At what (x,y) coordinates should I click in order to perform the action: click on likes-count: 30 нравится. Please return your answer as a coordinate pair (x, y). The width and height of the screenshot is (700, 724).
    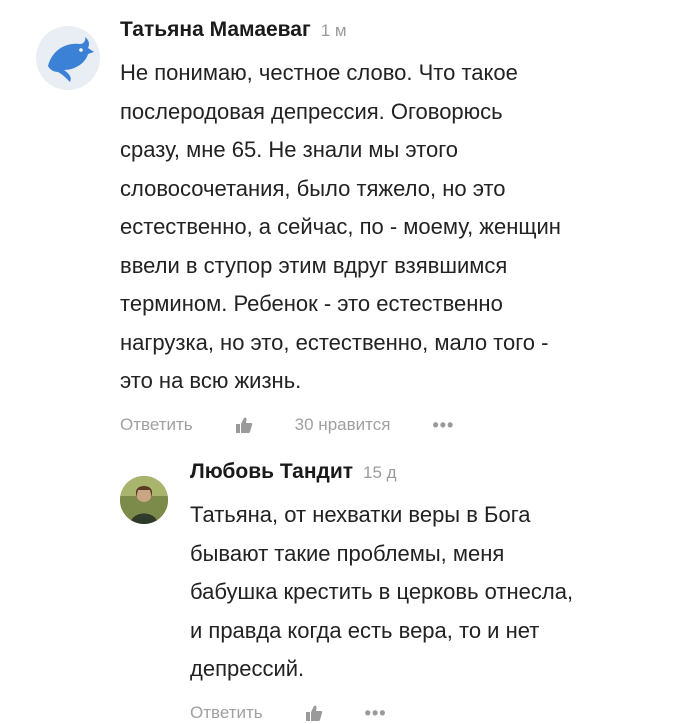
    Looking at the image, I should click on (342, 424).